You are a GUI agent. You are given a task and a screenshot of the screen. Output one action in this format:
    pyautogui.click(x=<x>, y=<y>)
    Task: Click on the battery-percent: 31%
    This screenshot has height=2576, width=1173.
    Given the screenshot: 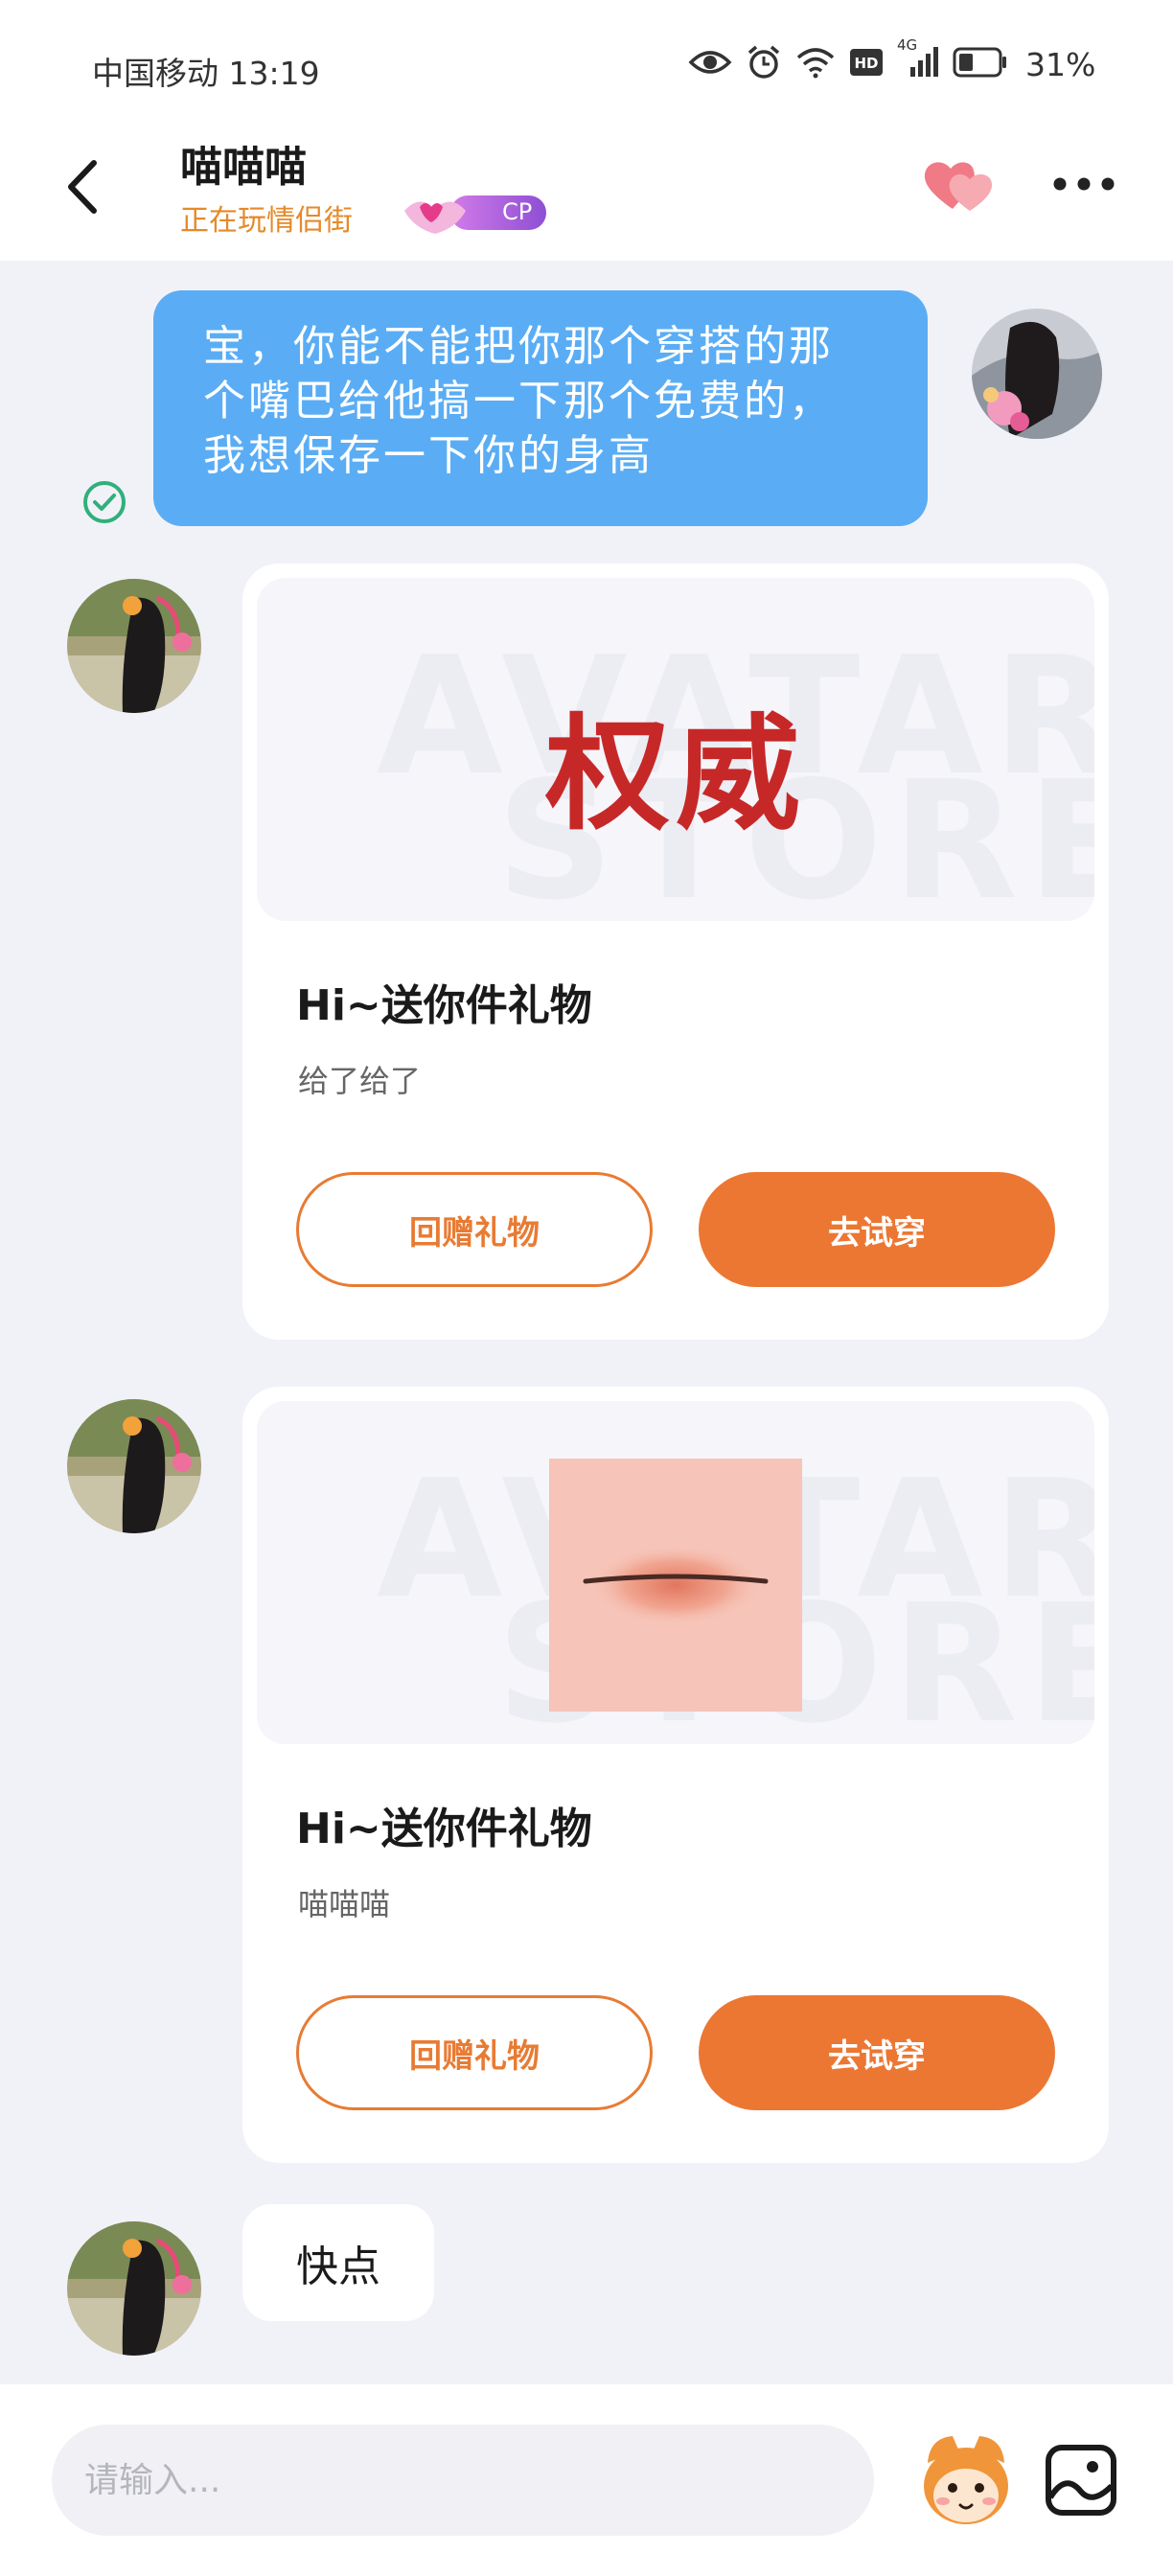 What is the action you would take?
    pyautogui.click(x=1061, y=64)
    